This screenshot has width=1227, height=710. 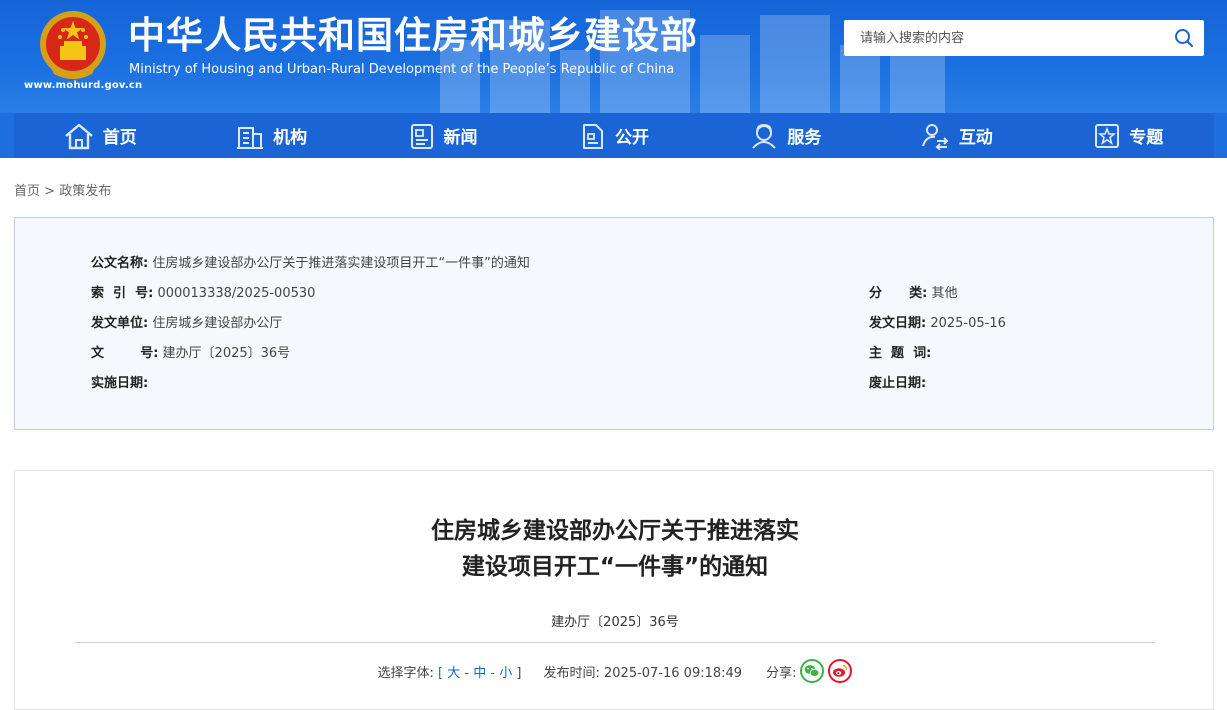 I want to click on meta-expiry-date: 废止日期:, so click(x=897, y=381).